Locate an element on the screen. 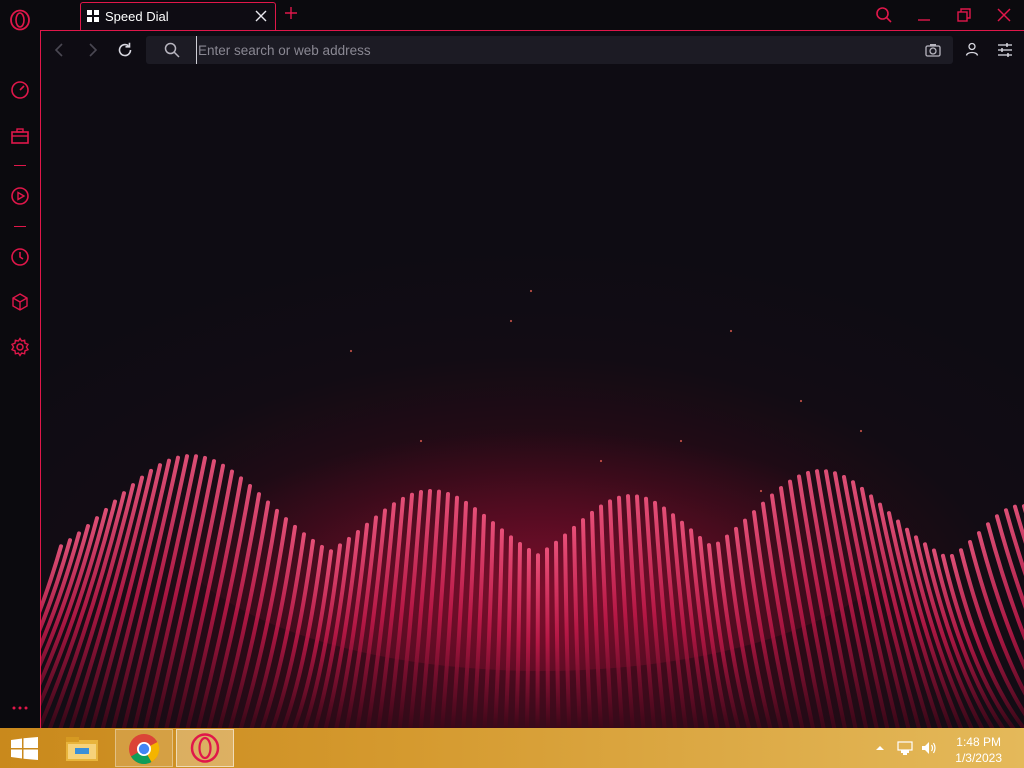 The height and width of the screenshot is (768, 1024). taskbar: 1:48 PM 1/3/2023 is located at coordinates (512, 748).